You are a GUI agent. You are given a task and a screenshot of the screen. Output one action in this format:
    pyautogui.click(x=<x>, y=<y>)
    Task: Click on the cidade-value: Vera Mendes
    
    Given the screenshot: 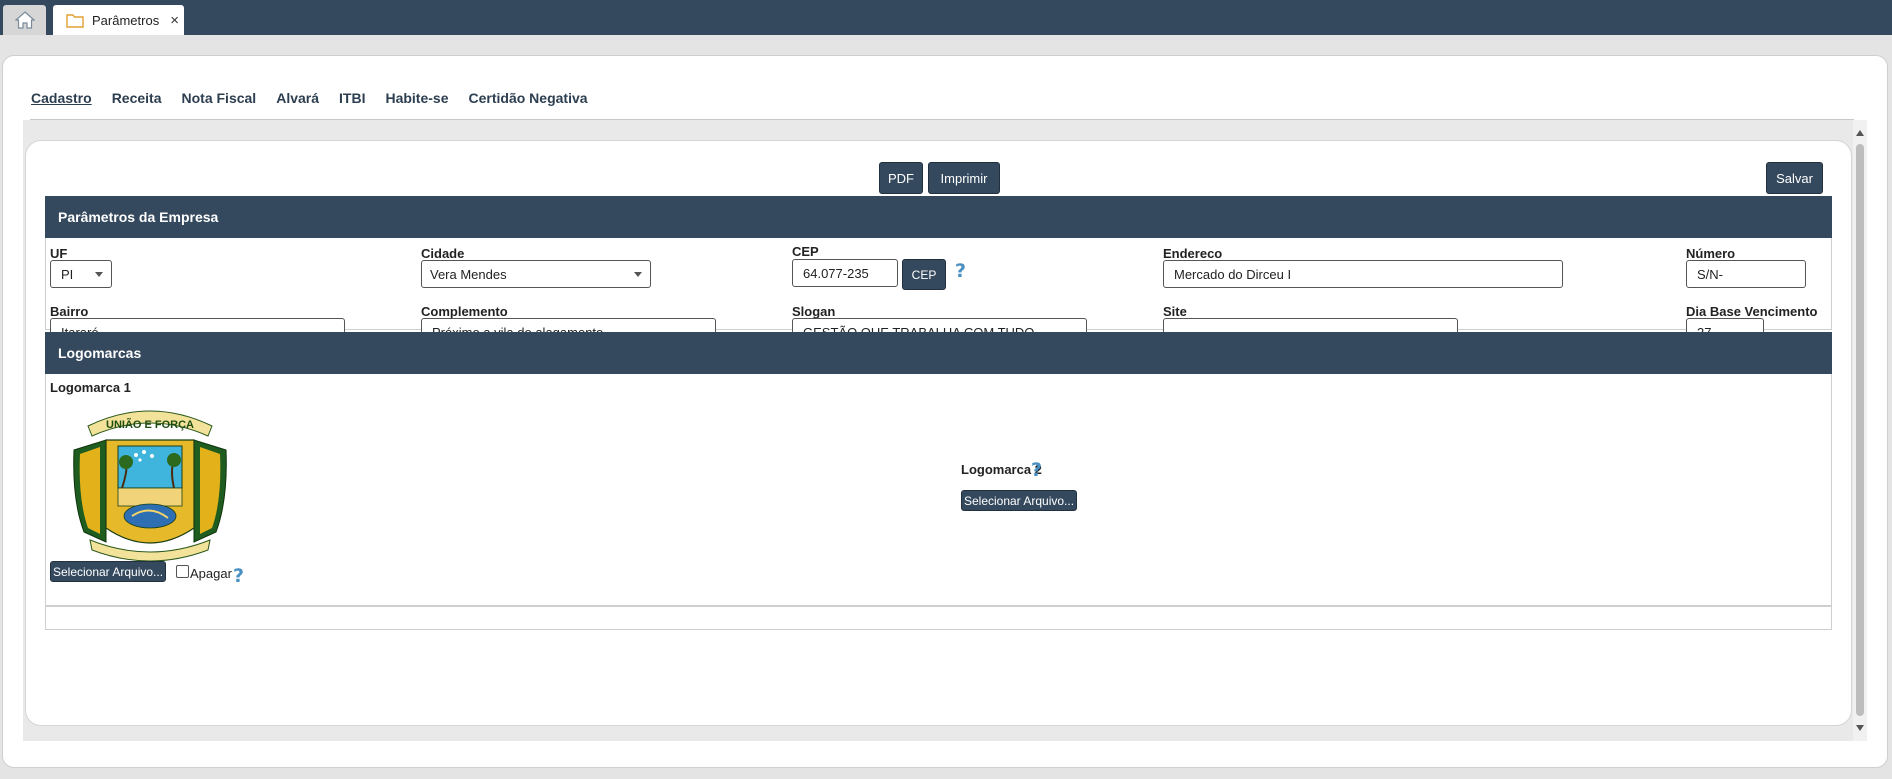 What is the action you would take?
    pyautogui.click(x=468, y=274)
    